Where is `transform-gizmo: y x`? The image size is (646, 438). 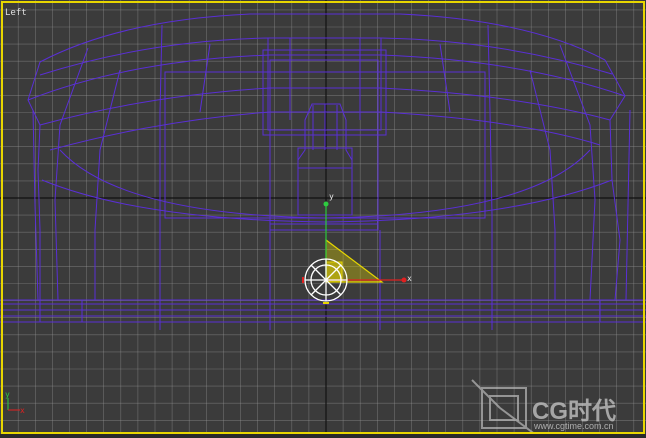
transform-gizmo: y x is located at coordinates (357, 248).